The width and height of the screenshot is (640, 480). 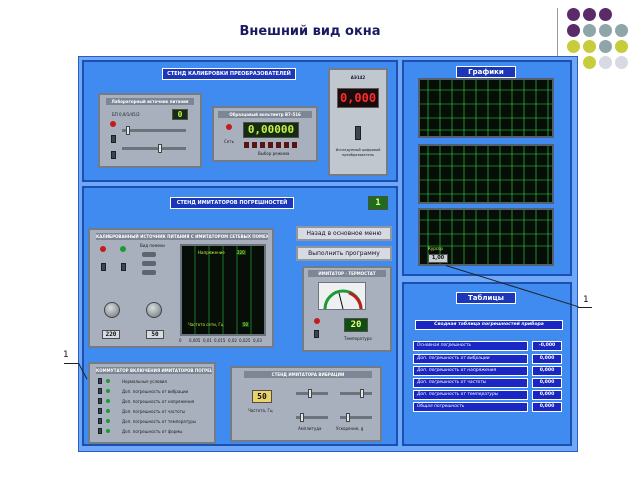 I want to click on adc-display: 0,000, so click(x=358, y=98).